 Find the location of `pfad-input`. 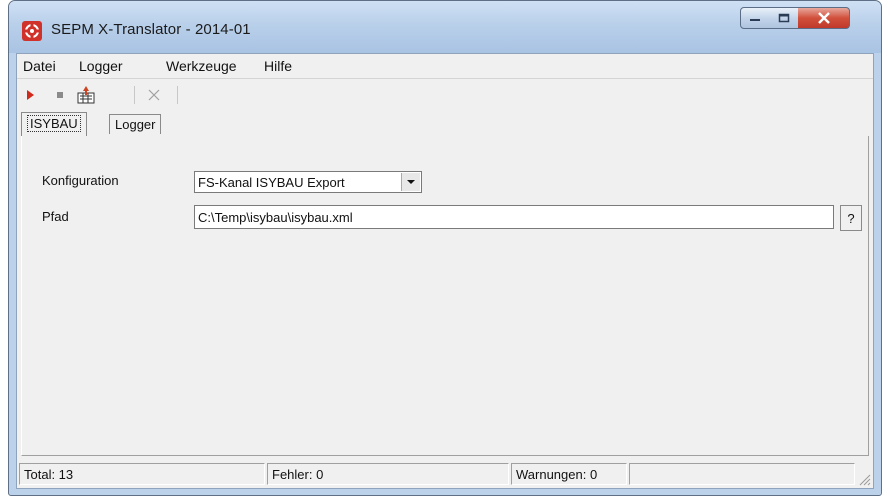

pfad-input is located at coordinates (514, 217).